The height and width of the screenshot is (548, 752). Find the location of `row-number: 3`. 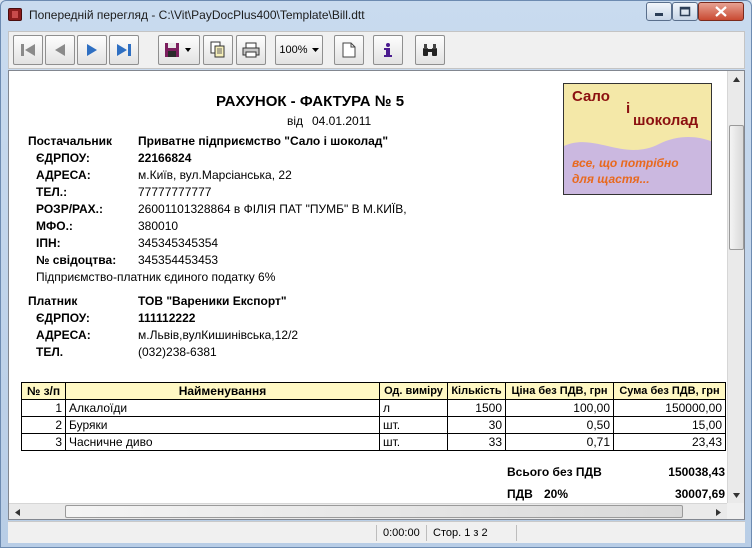

row-number: 3 is located at coordinates (43, 442).